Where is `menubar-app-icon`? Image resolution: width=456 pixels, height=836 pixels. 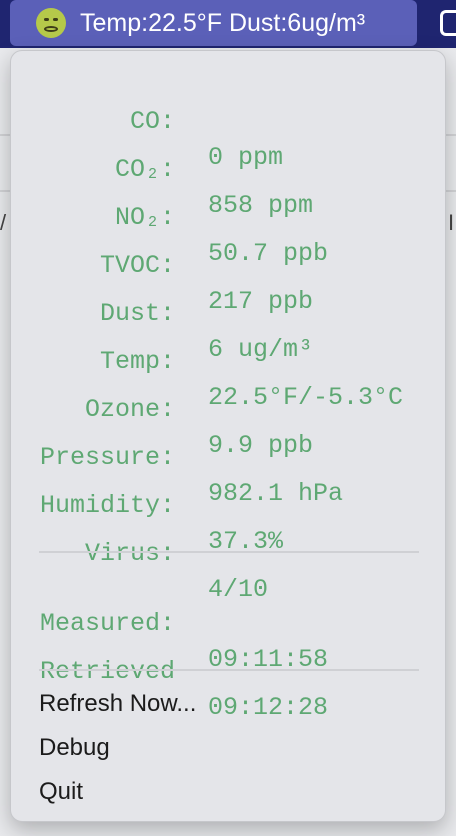
menubar-app-icon is located at coordinates (448, 23).